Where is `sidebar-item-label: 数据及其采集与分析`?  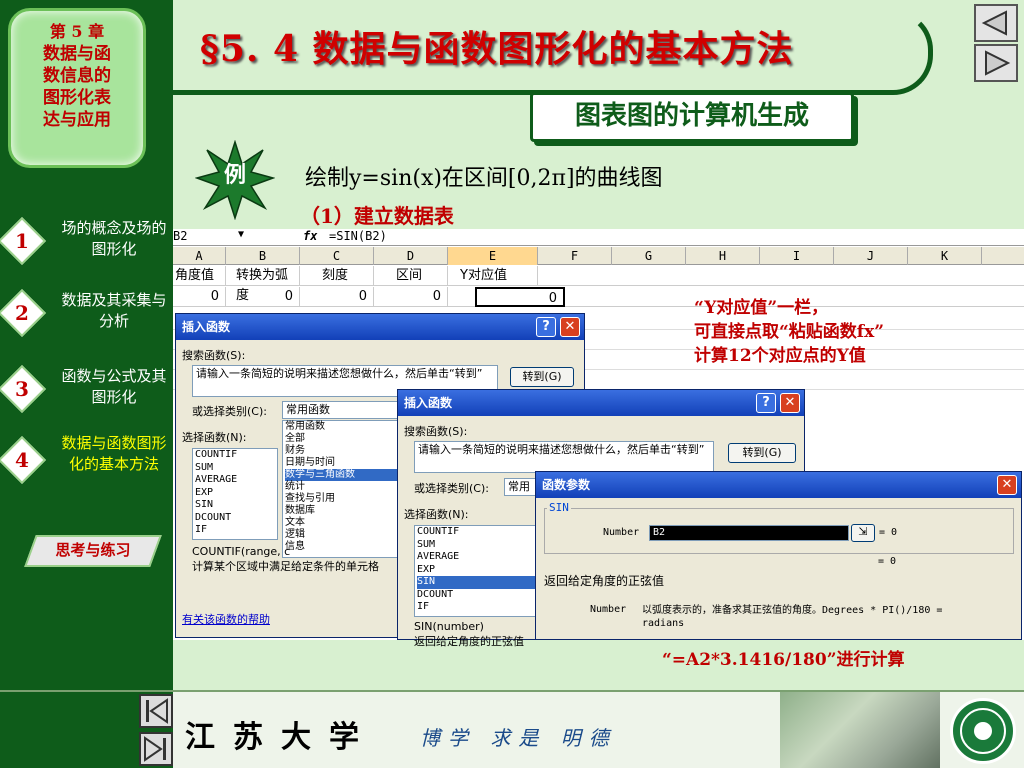
sidebar-item-label: 数据及其采集与分析 is located at coordinates (114, 310).